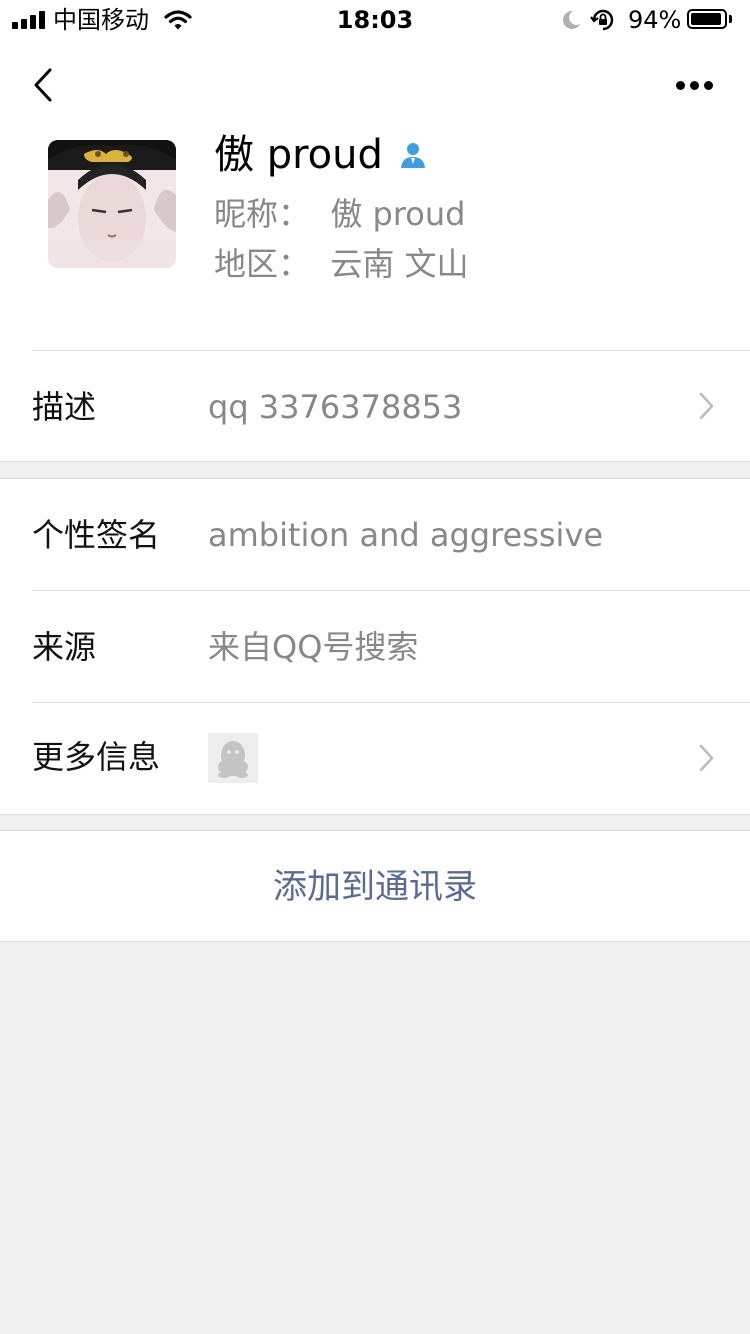  I want to click on description-row: 描述 qq 3376378853, so click(375, 406).